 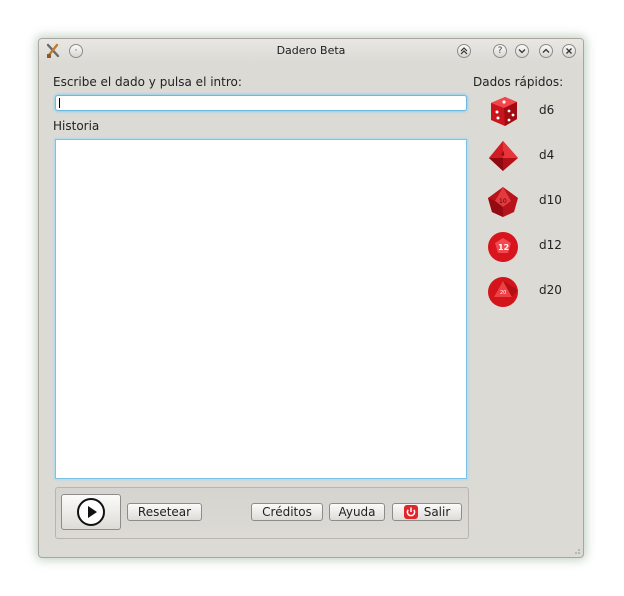 What do you see at coordinates (311, 51) in the screenshot?
I see `title-bar: · Dadero Beta ?` at bounding box center [311, 51].